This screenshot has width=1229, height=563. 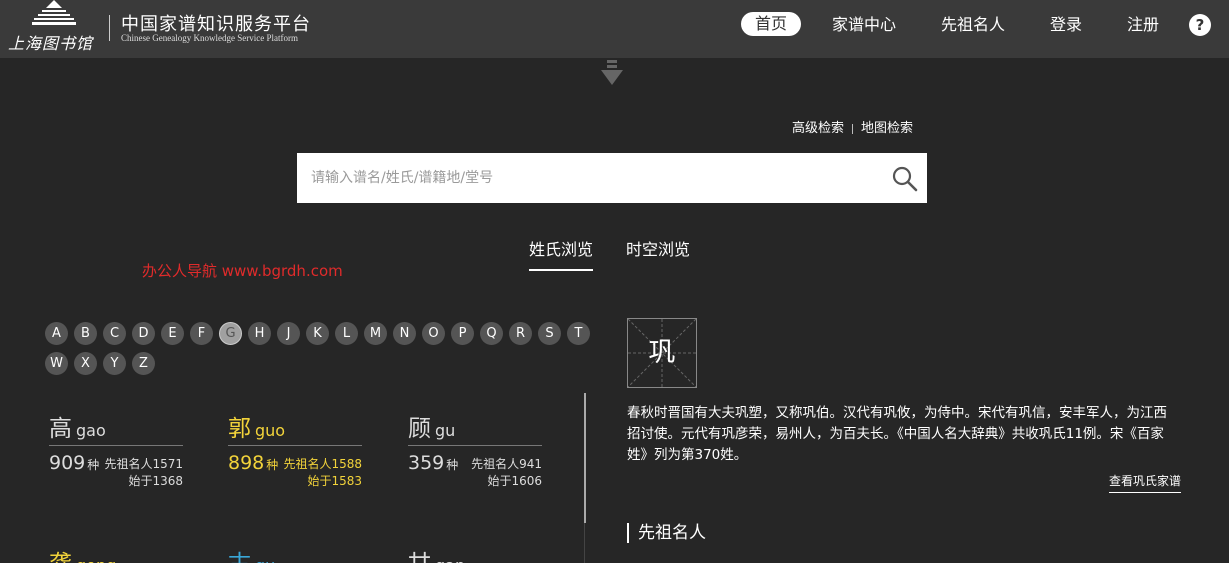 I want to click on search-links: 高级检索 地图检索, so click(x=852, y=126).